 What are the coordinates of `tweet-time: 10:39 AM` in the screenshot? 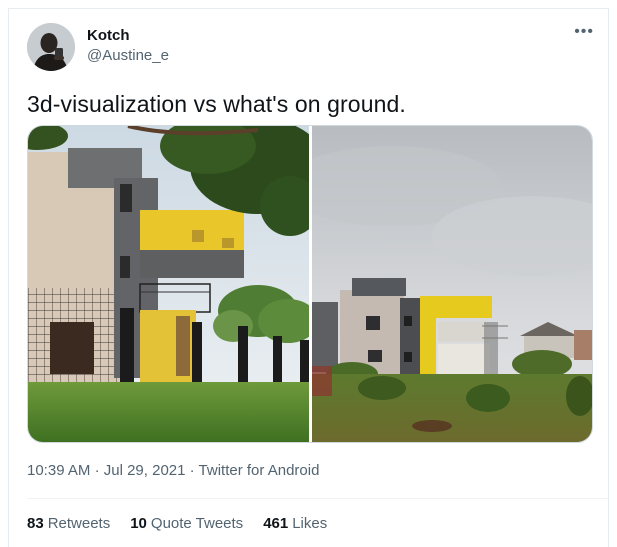 It's located at (58, 470).